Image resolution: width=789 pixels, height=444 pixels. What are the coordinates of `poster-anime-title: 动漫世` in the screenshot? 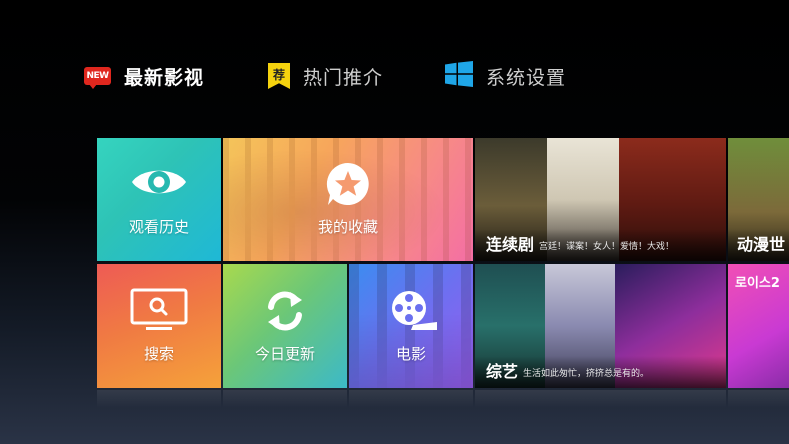 It's located at (761, 244).